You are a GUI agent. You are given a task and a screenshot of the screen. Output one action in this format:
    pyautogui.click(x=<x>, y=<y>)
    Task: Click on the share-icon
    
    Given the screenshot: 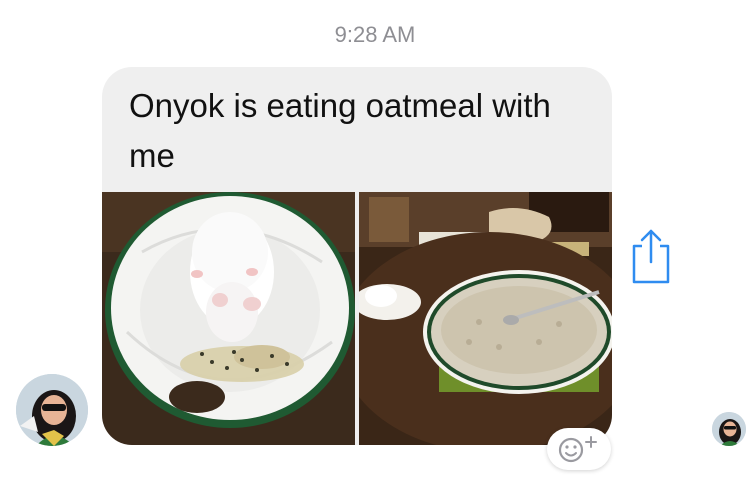 What is the action you would take?
    pyautogui.click(x=651, y=256)
    